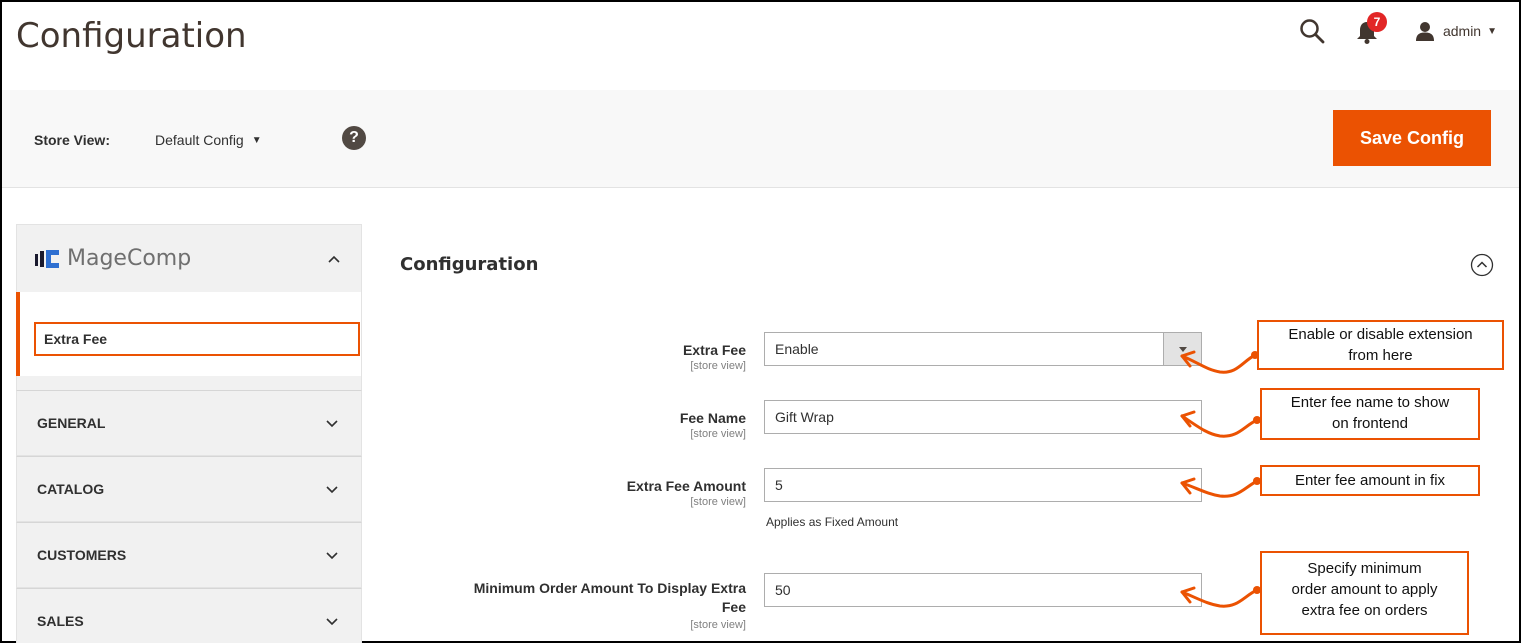 The width and height of the screenshot is (1521, 643). What do you see at coordinates (714, 350) in the screenshot?
I see `field-label-text: Extra Fee` at bounding box center [714, 350].